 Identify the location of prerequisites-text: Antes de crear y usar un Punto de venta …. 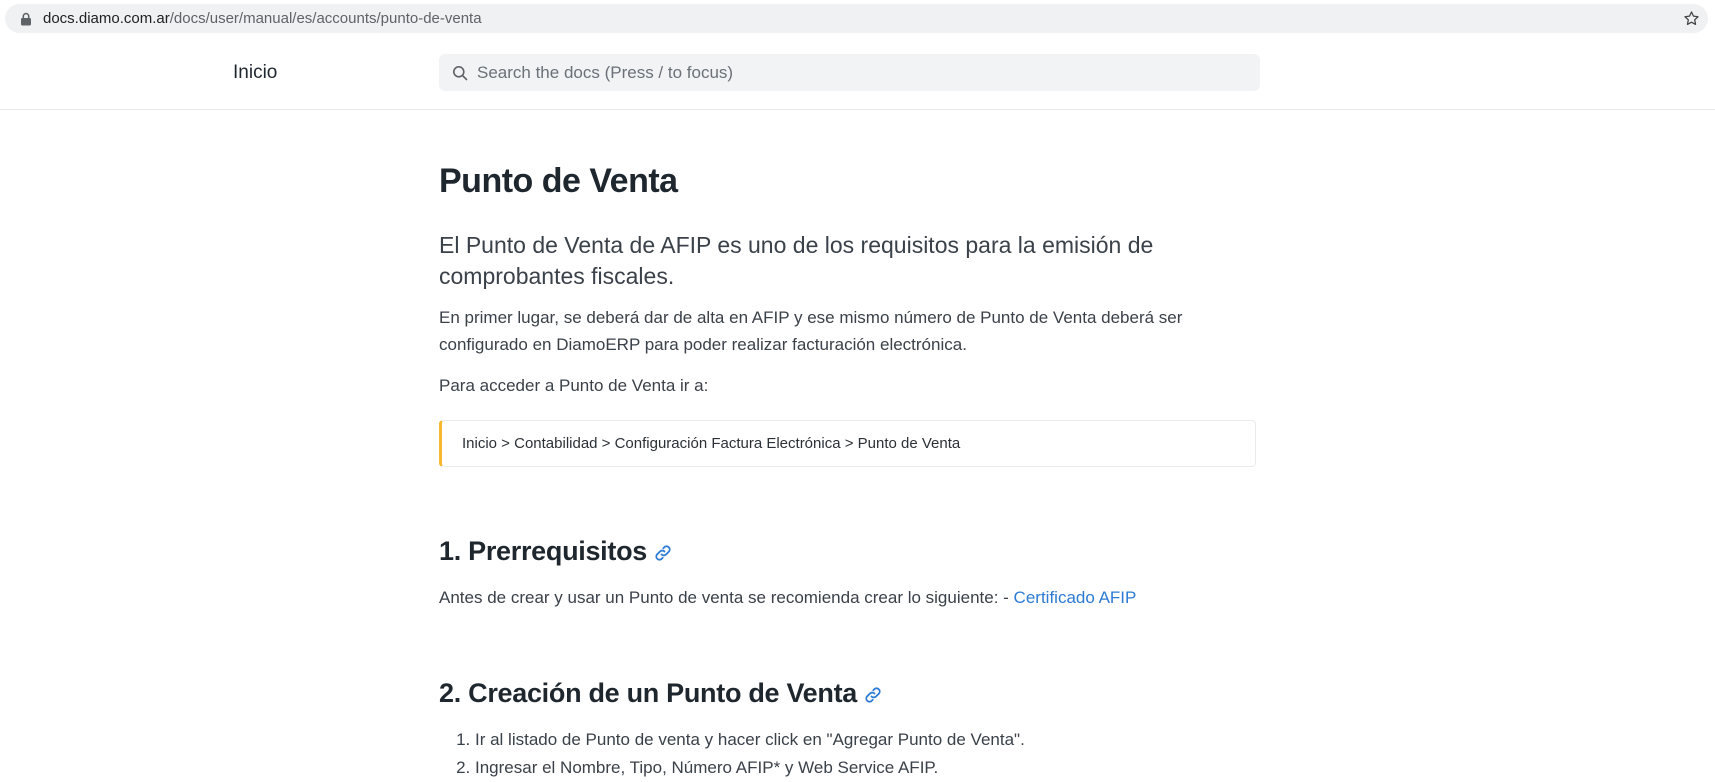
(726, 597).